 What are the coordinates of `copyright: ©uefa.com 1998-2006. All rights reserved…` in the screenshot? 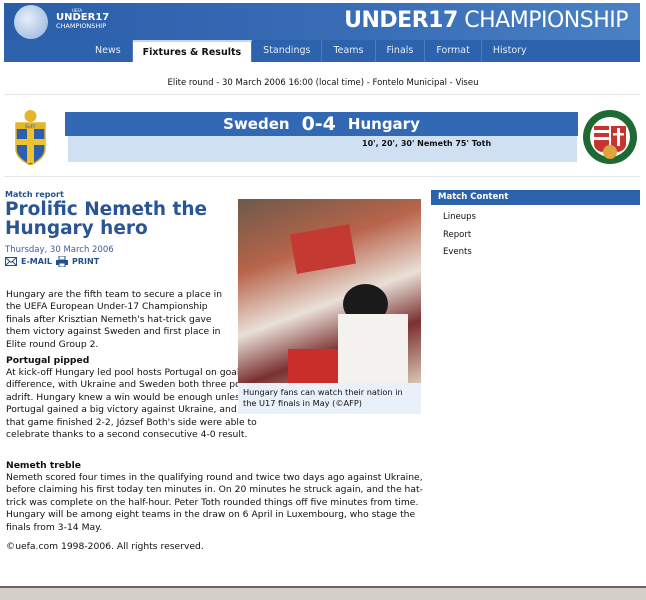 It's located at (105, 546).